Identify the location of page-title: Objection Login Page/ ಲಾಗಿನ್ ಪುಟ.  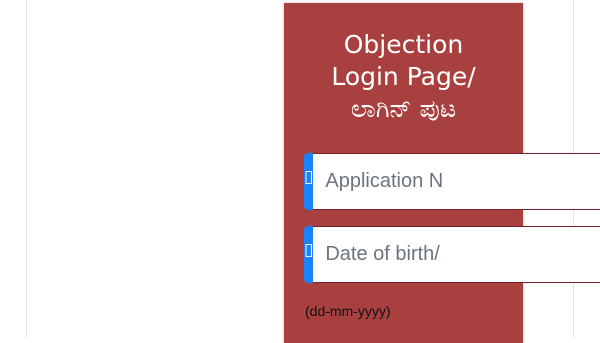
(403, 77).